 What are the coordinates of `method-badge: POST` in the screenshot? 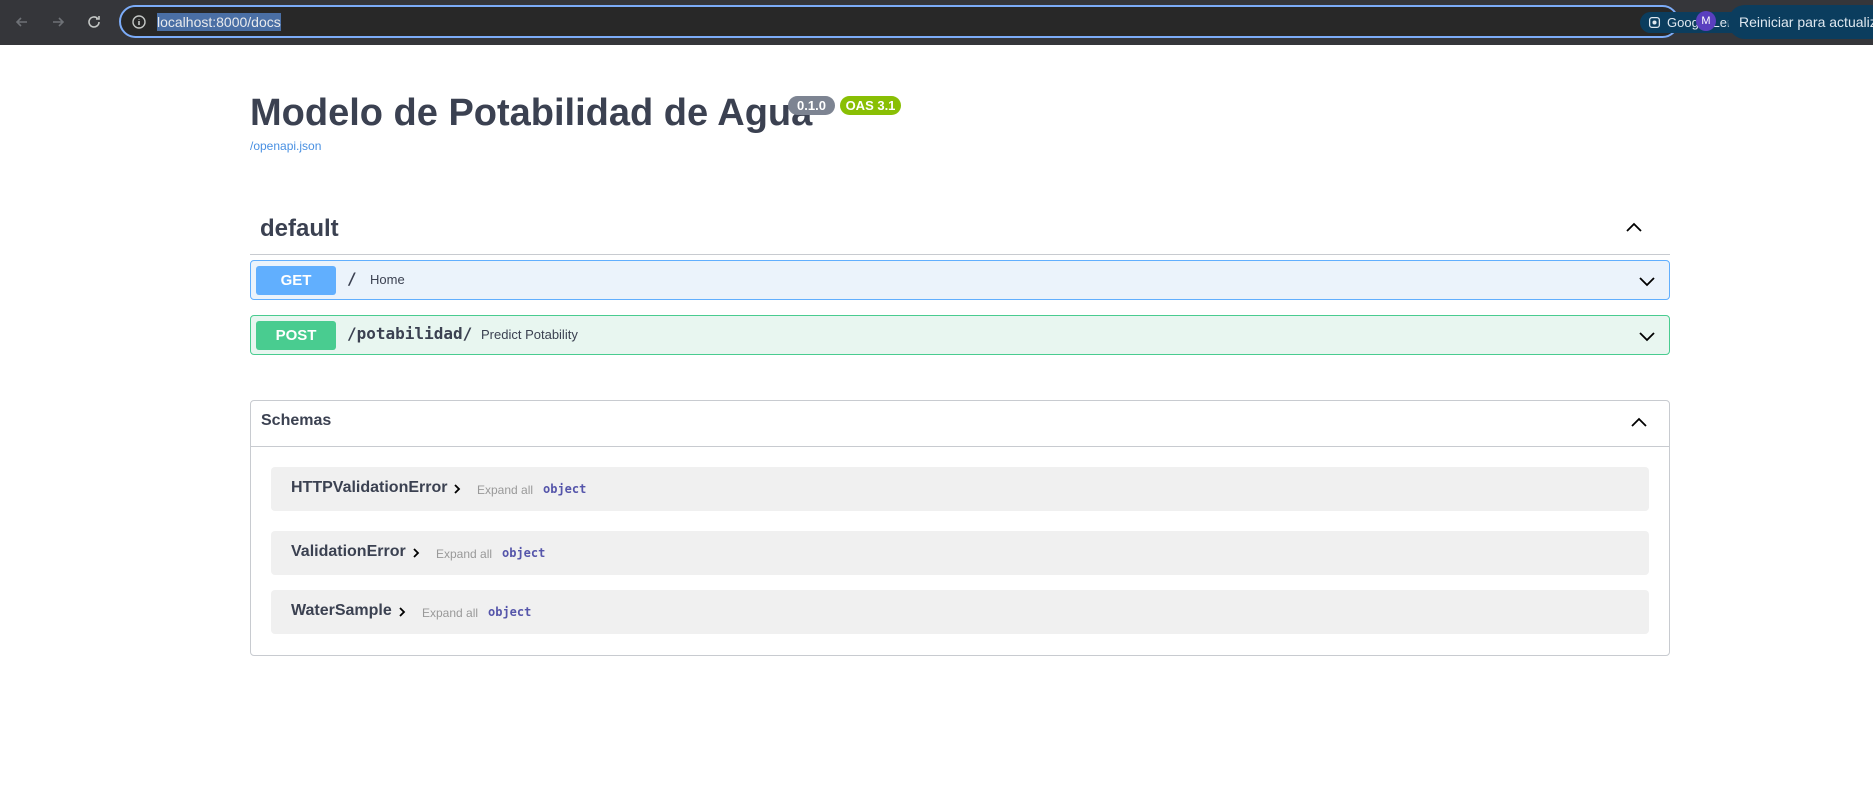 It's located at (296, 335).